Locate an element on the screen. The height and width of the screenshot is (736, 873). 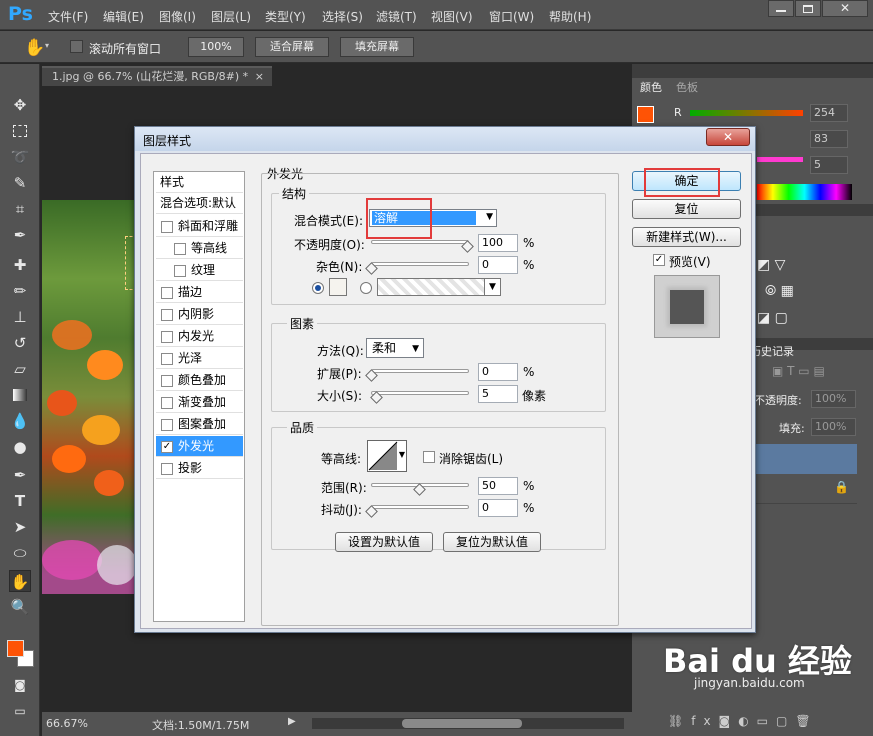
adjustment-icons-row3: ◪ ▢ is located at coordinates (772, 318).